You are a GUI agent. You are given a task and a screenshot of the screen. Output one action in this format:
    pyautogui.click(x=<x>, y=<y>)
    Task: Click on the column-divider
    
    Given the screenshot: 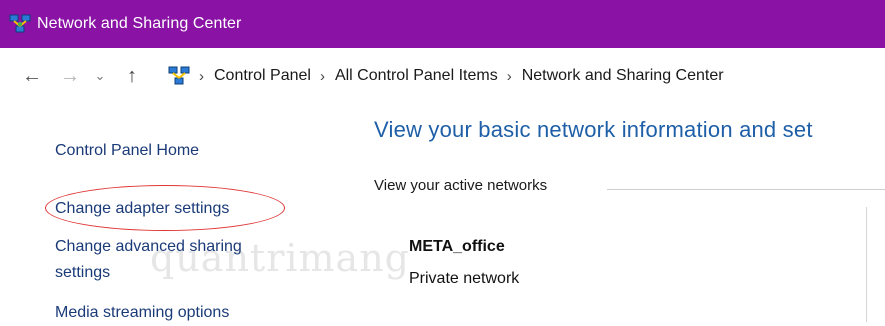 What is the action you would take?
    pyautogui.click(x=866, y=264)
    